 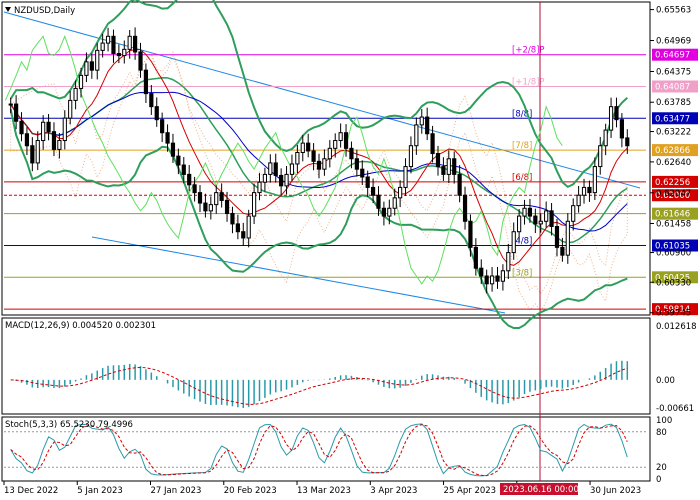 I want to click on macd-tick-label: 0.012618, so click(x=676, y=327).